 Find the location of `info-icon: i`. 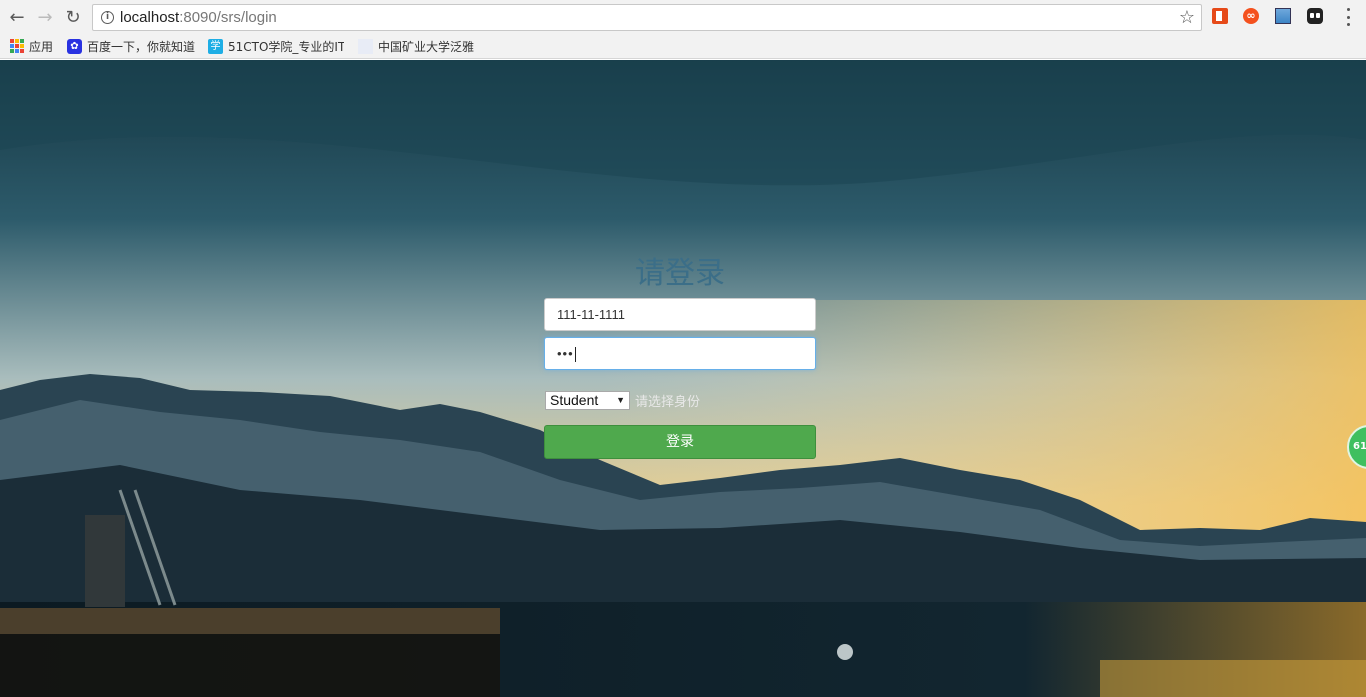

info-icon: i is located at coordinates (107, 17).